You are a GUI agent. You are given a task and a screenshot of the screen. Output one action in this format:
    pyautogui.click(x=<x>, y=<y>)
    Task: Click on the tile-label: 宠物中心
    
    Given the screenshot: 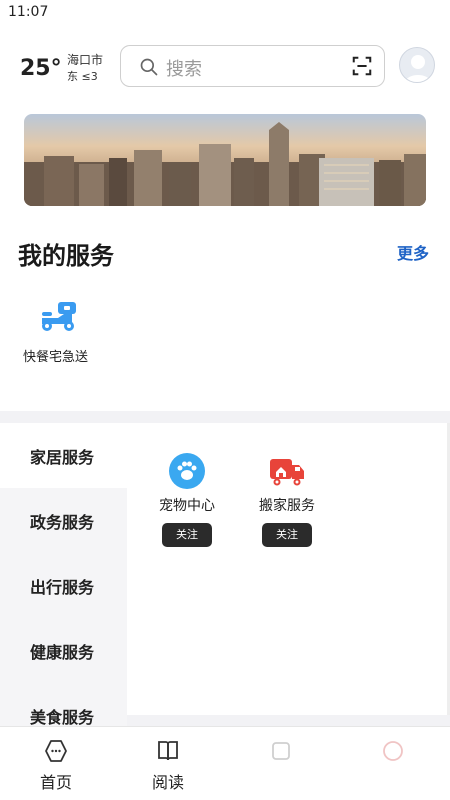 What is the action you would take?
    pyautogui.click(x=187, y=506)
    